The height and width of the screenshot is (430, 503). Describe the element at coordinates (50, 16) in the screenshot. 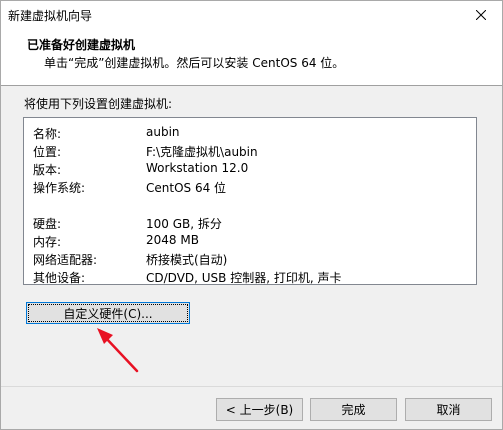

I see `window-title: 新建虚拟机向导` at that location.